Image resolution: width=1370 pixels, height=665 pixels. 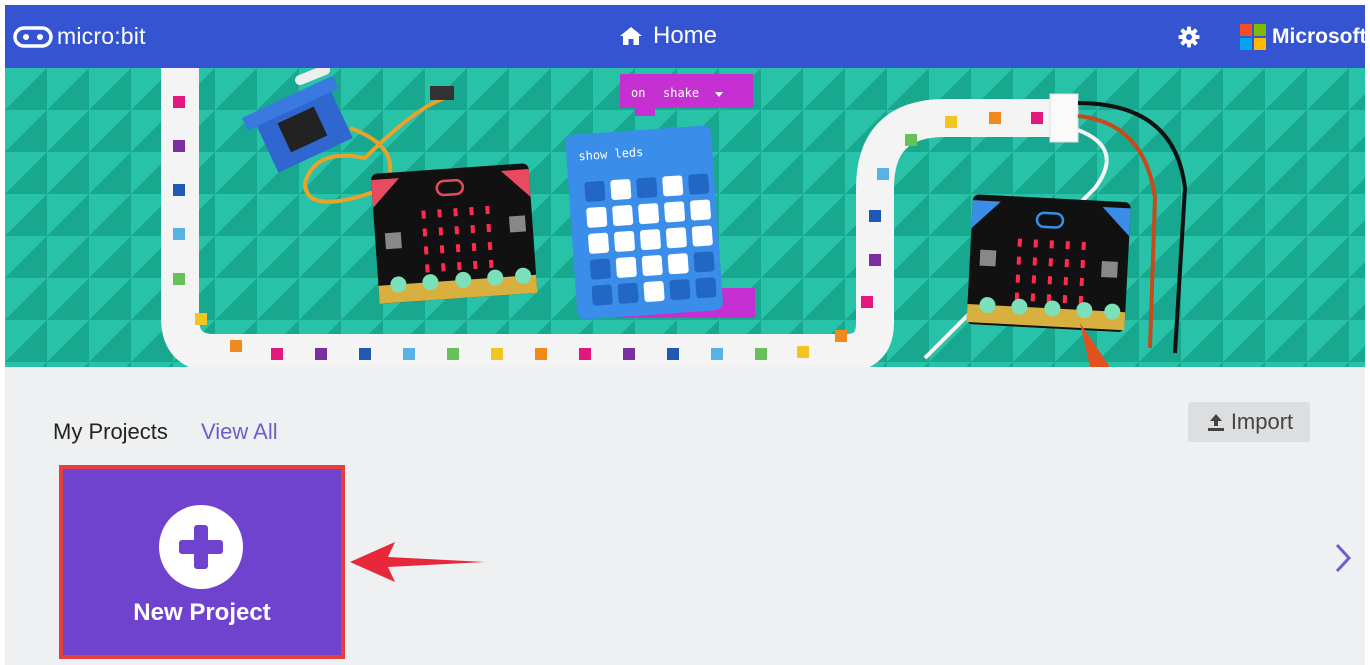 What do you see at coordinates (638, 93) in the screenshot?
I see `block-on-label: on` at bounding box center [638, 93].